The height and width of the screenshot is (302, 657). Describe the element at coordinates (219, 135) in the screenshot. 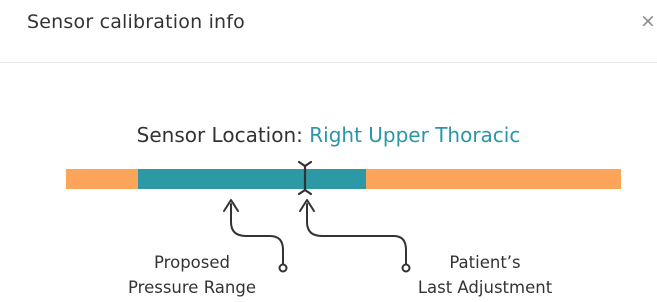

I see `sensor-location-label: Sensor Location:` at that location.